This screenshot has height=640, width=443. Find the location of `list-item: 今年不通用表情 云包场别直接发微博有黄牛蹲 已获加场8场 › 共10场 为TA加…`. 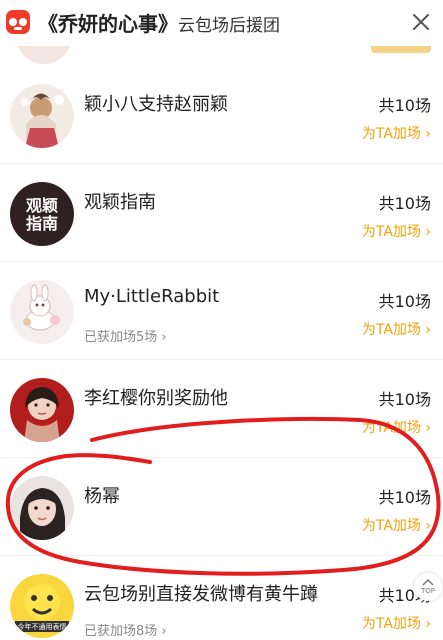

list-item: 今年不通用表情 云包场别直接发微博有黄牛蹲 已获加场8场 › 共10场 为TA加… is located at coordinates (221, 598).